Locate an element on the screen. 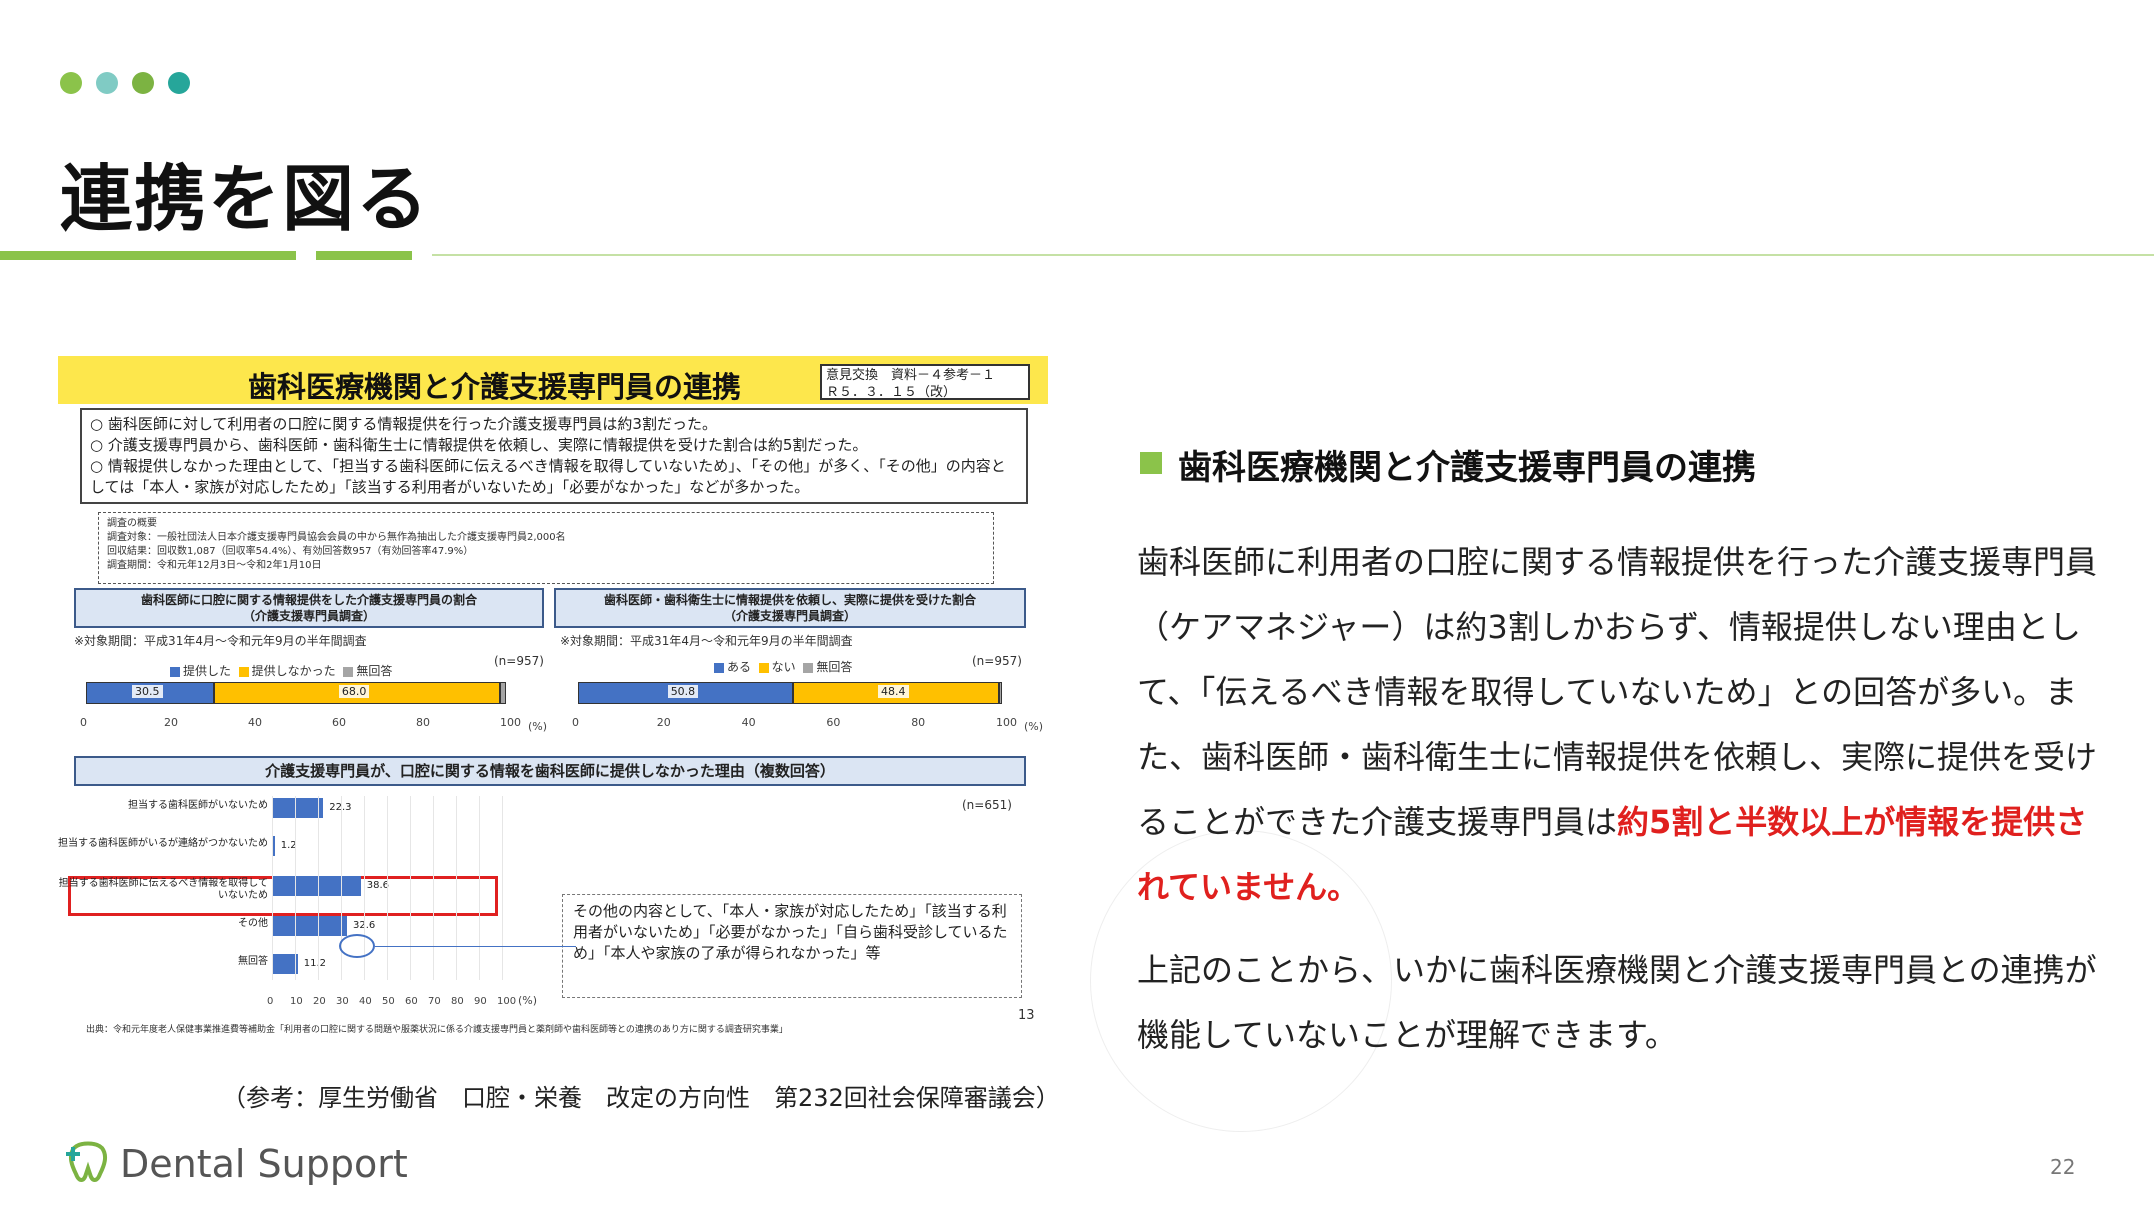  left-chart-tick-0: 0 is located at coordinates (83, 722).